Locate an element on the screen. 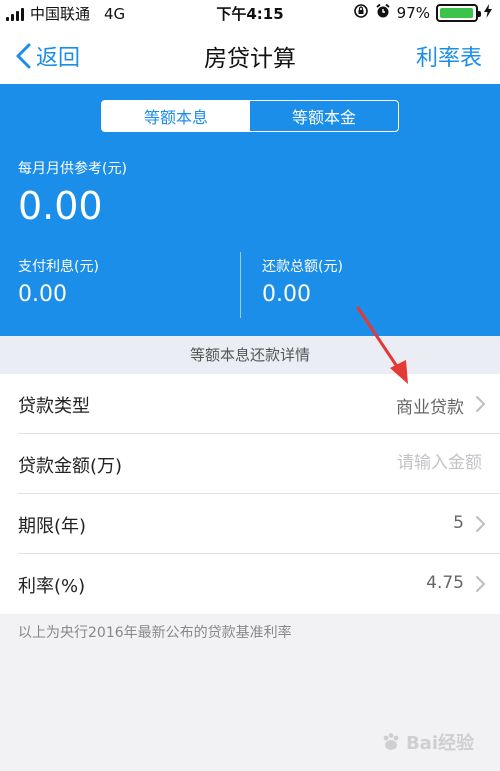 This screenshot has width=500, height=771. charging-icon is located at coordinates (488, 13).